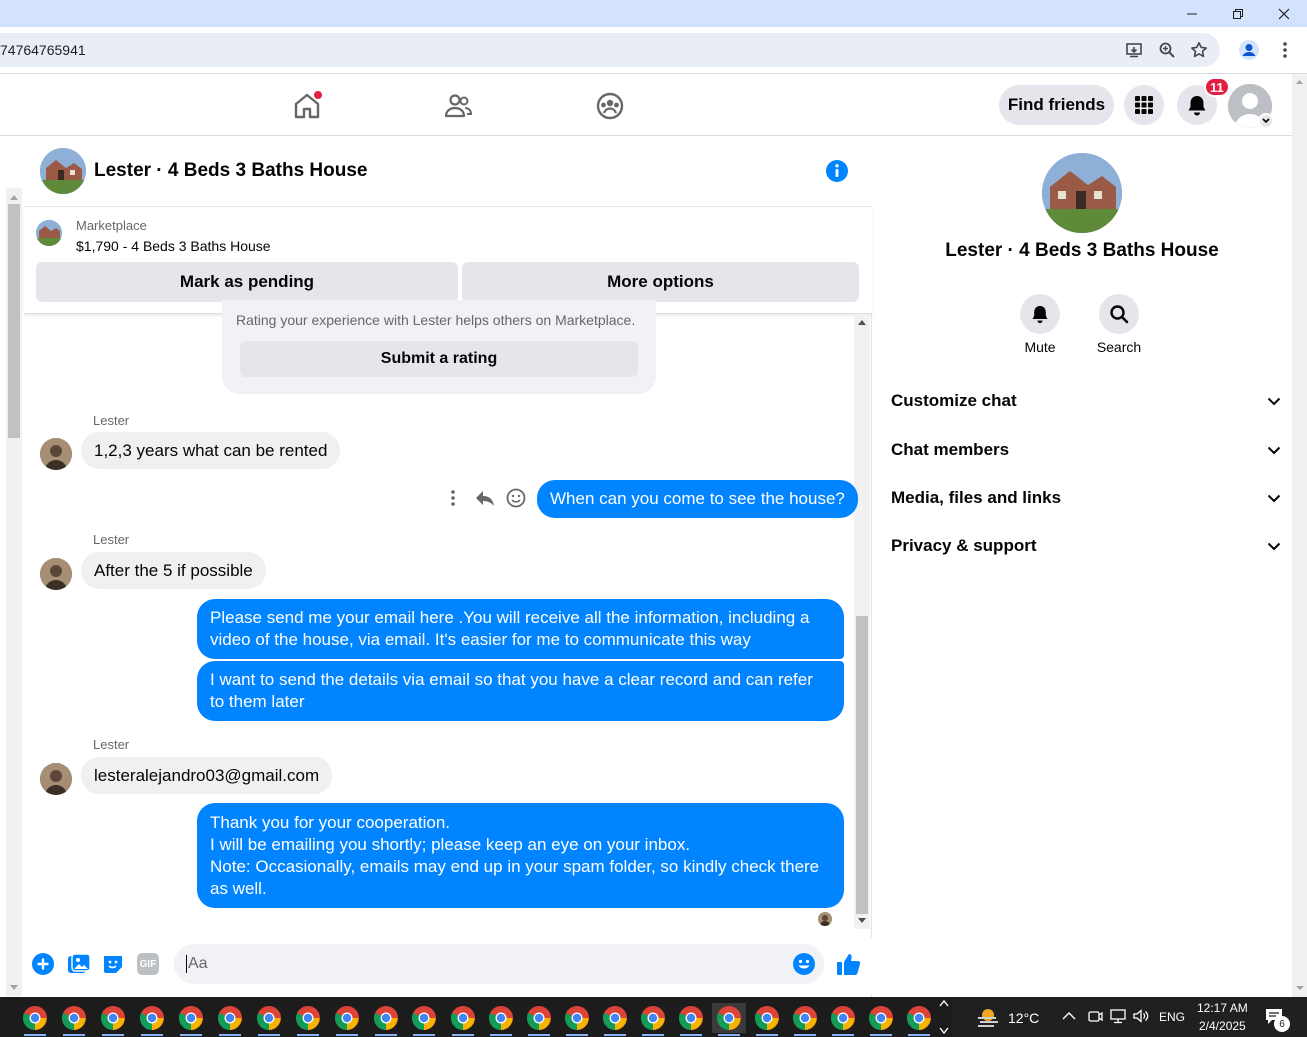 The width and height of the screenshot is (1307, 1037). Describe the element at coordinates (697, 499) in the screenshot. I see `outgoing-message: When can you come to see the house?` at that location.